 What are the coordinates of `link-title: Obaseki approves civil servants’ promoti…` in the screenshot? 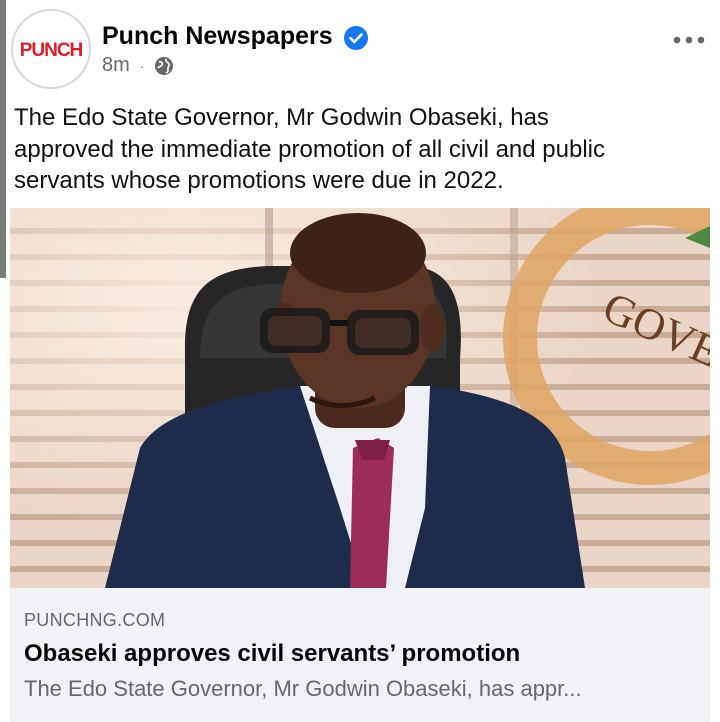 It's located at (272, 654).